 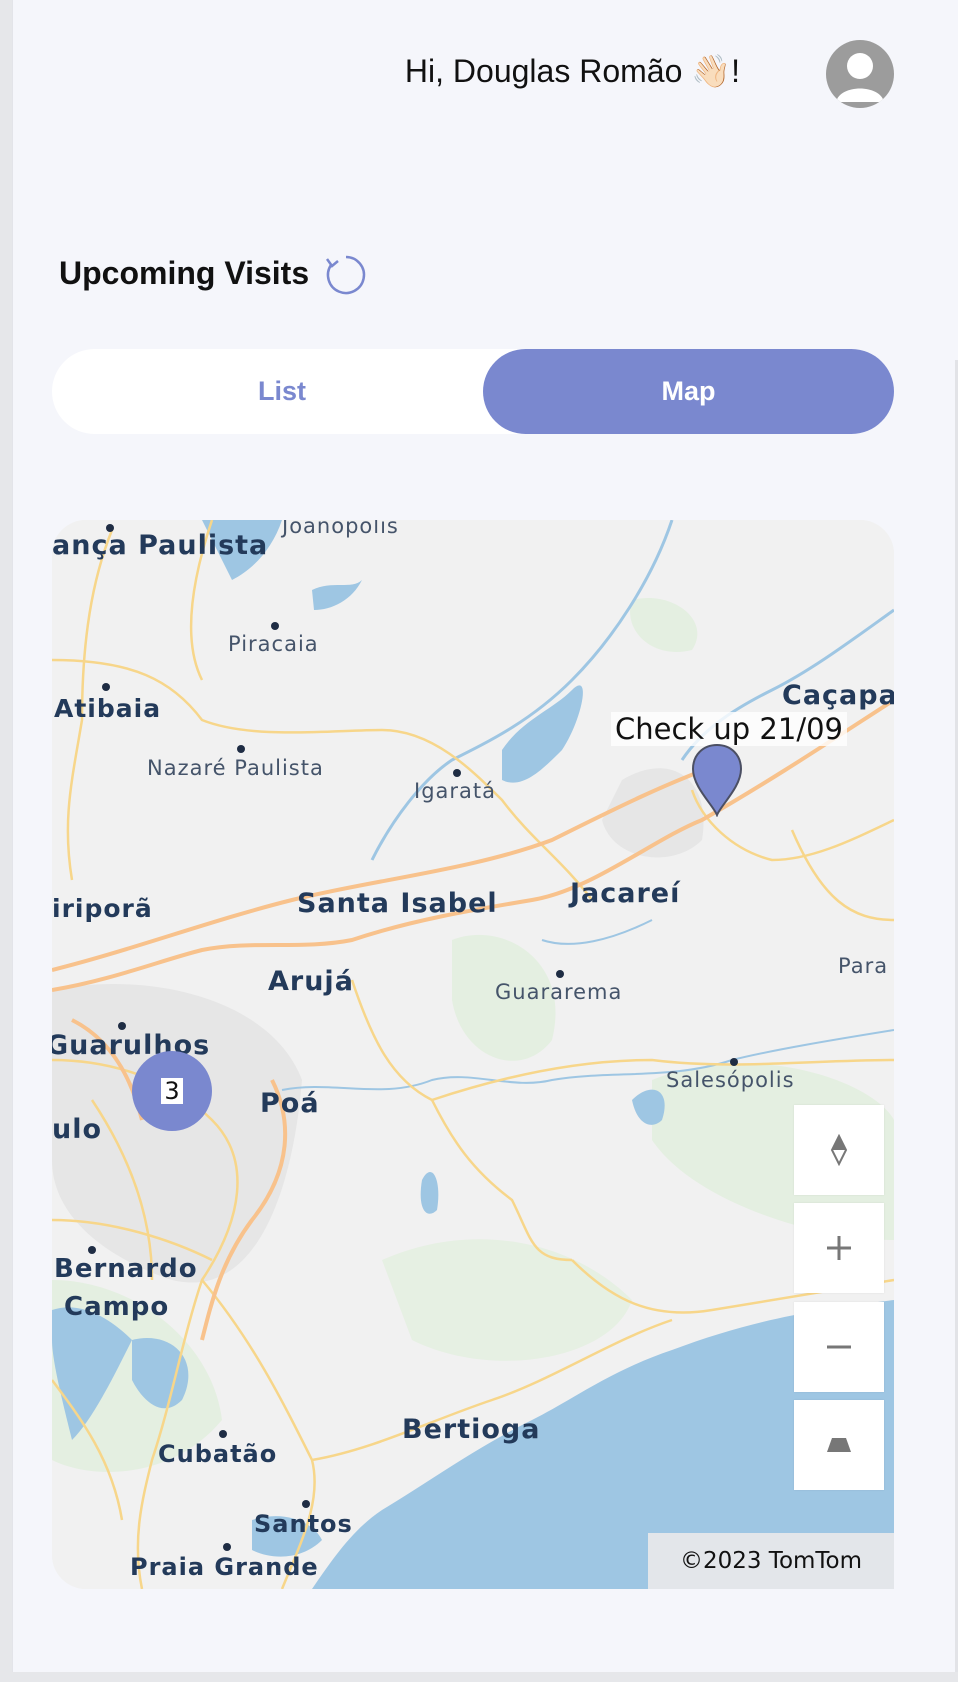 I want to click on plus-icon, so click(x=839, y=1248).